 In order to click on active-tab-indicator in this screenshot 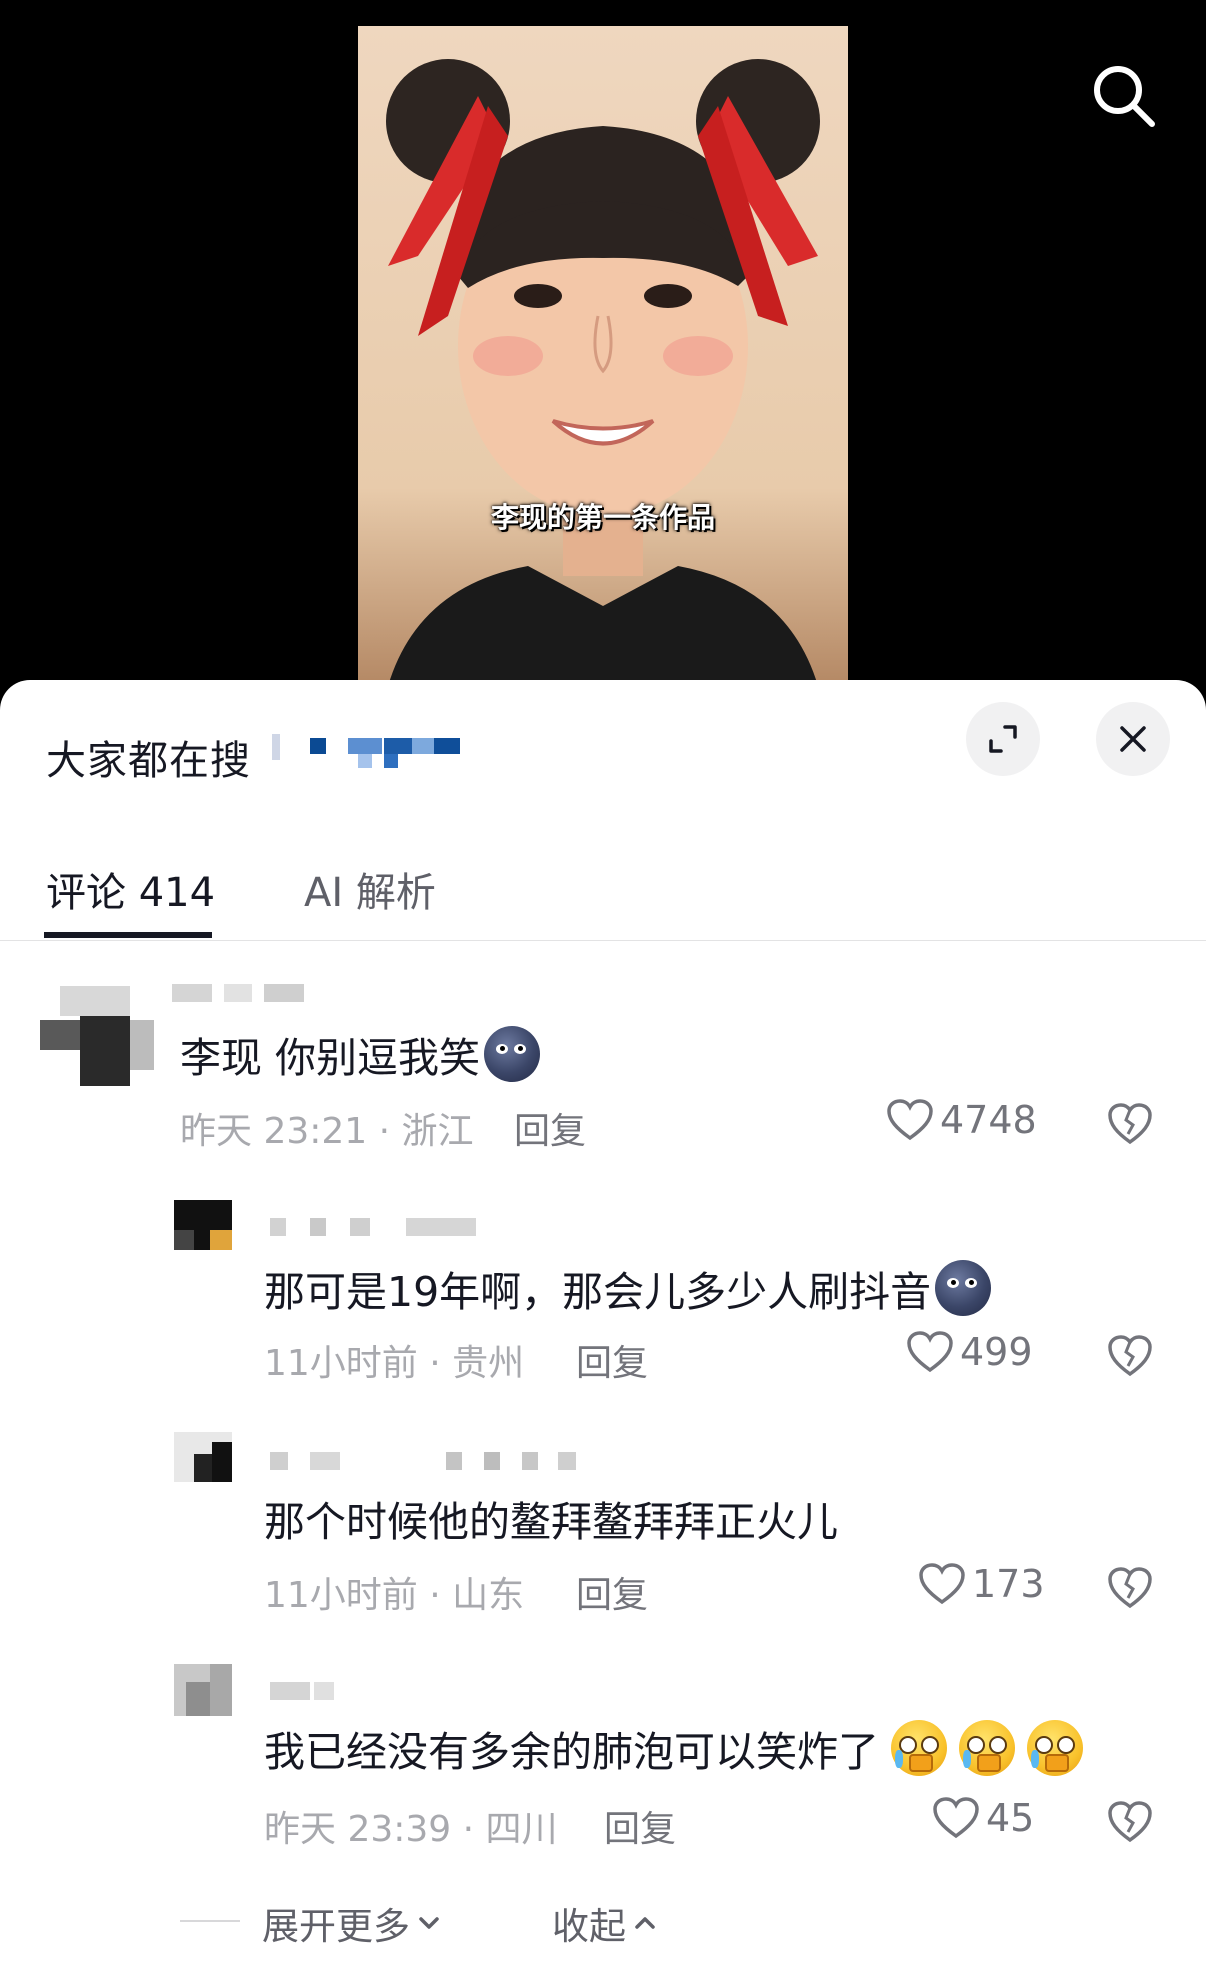, I will do `click(128, 935)`.